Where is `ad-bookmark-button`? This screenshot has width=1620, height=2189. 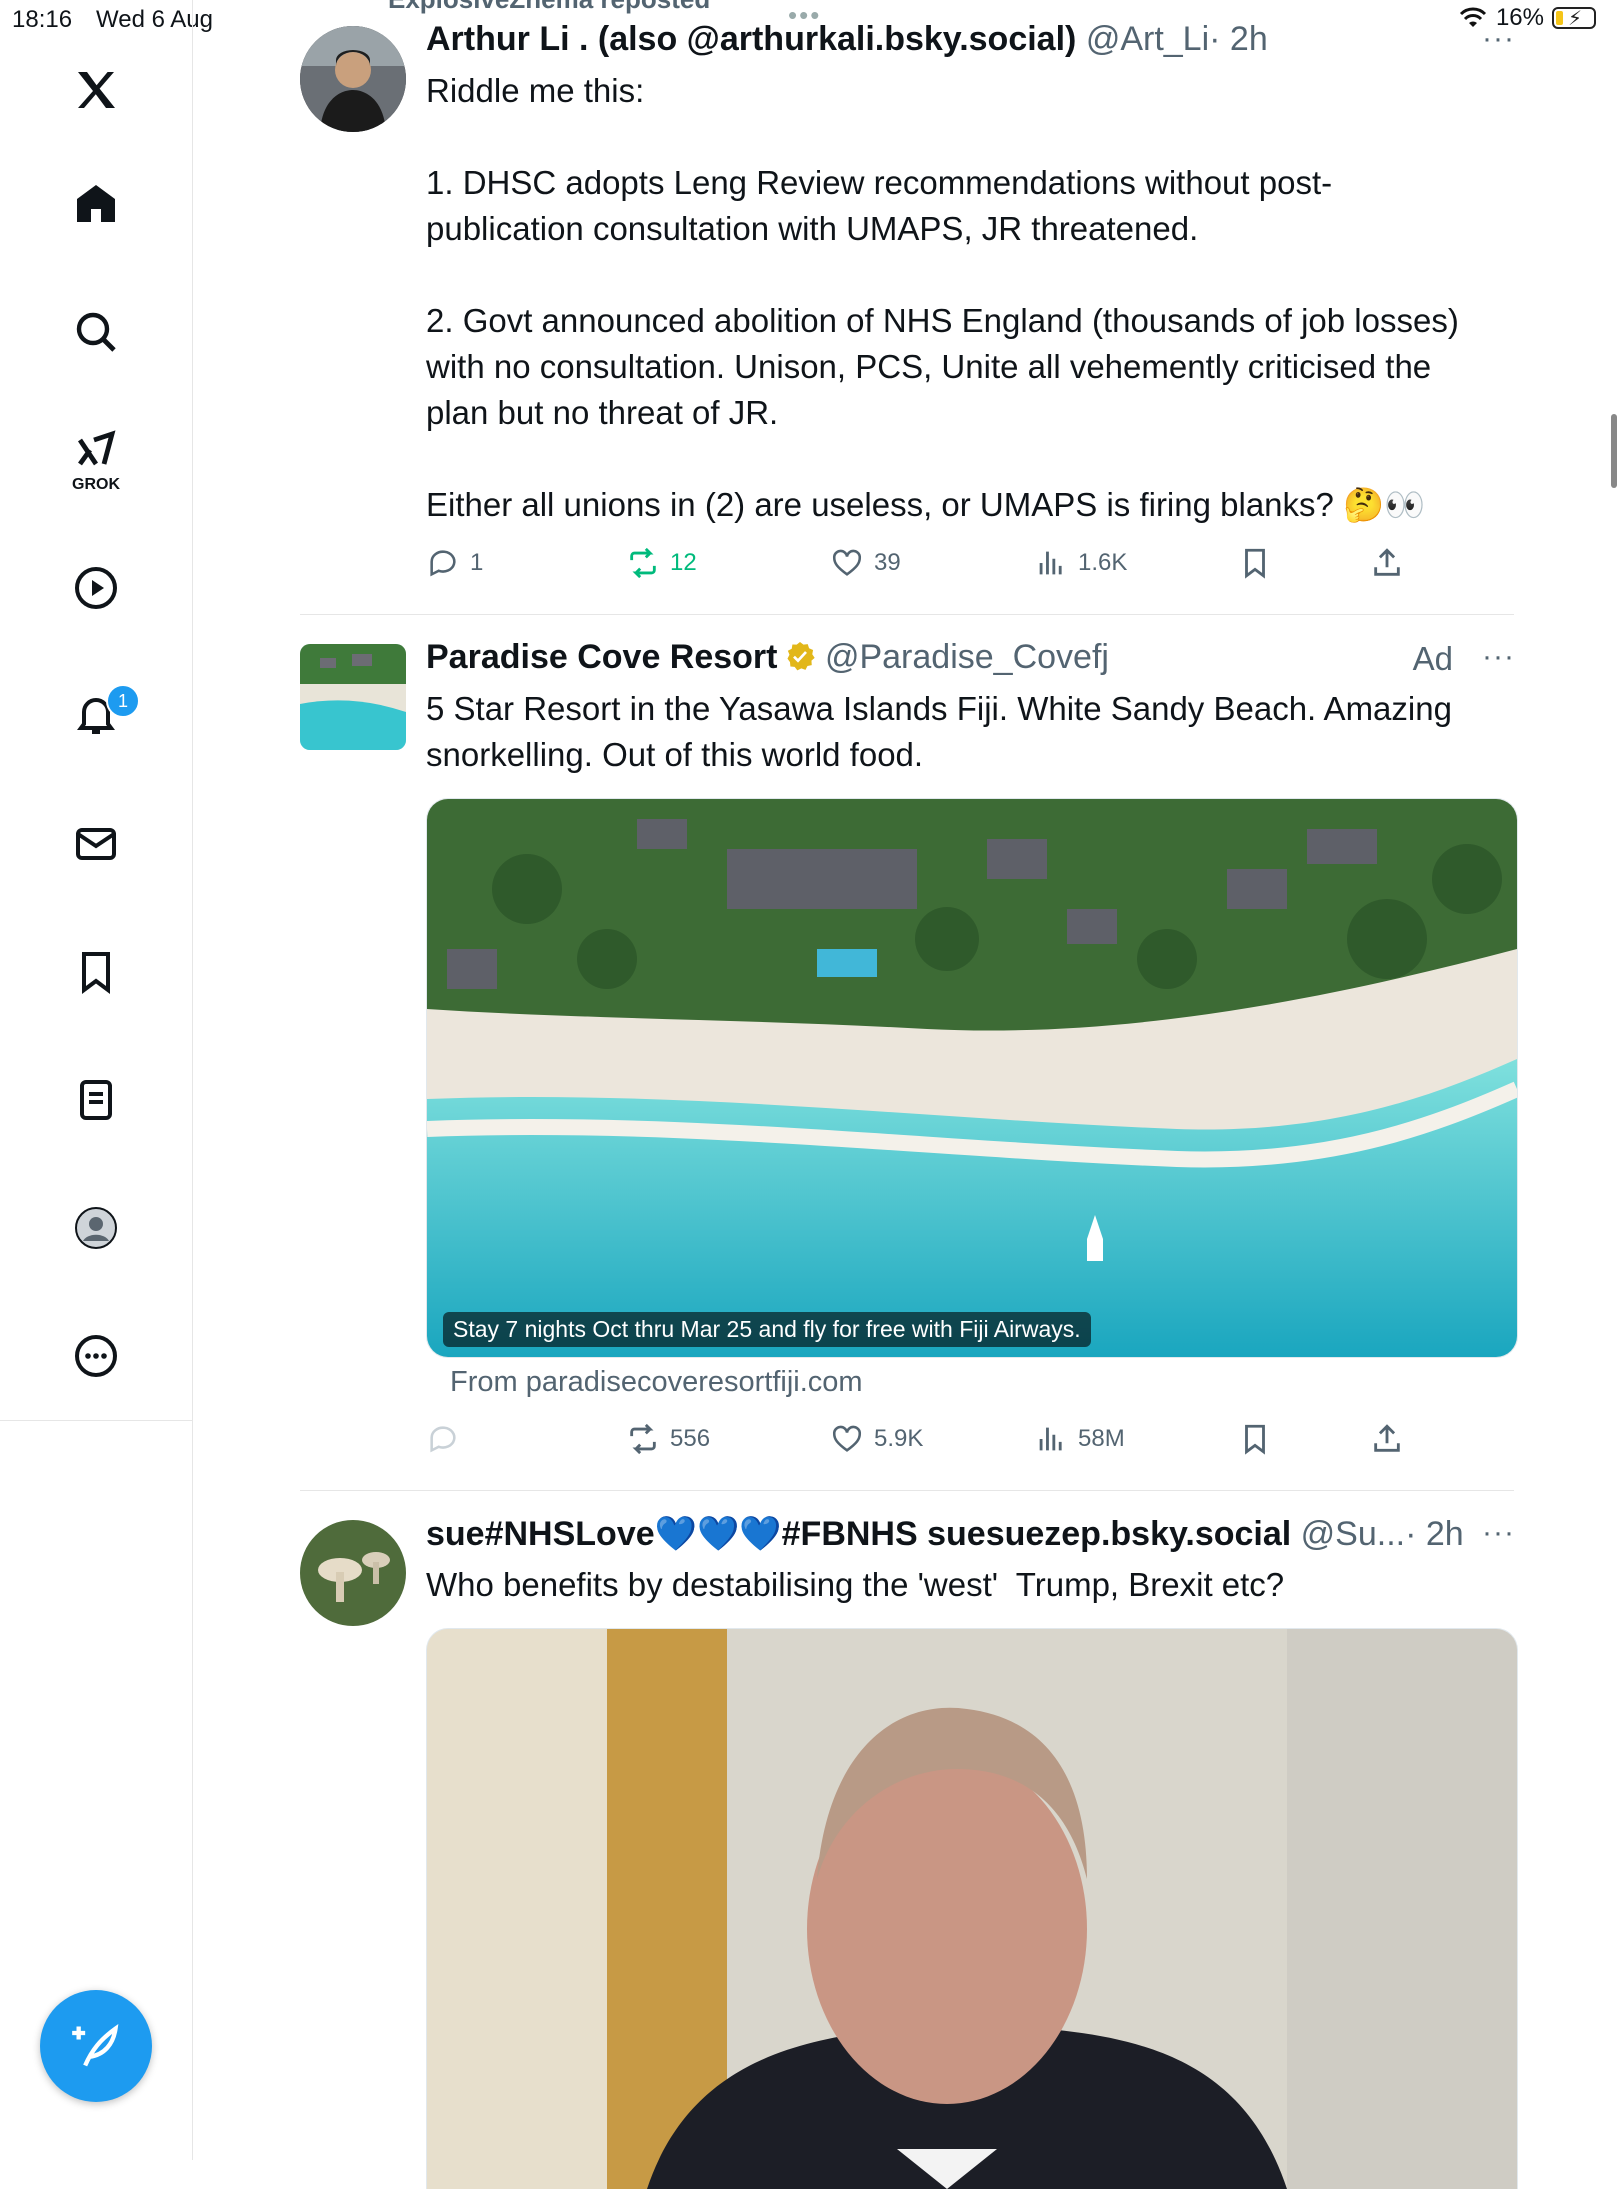 ad-bookmark-button is located at coordinates (1255, 1439).